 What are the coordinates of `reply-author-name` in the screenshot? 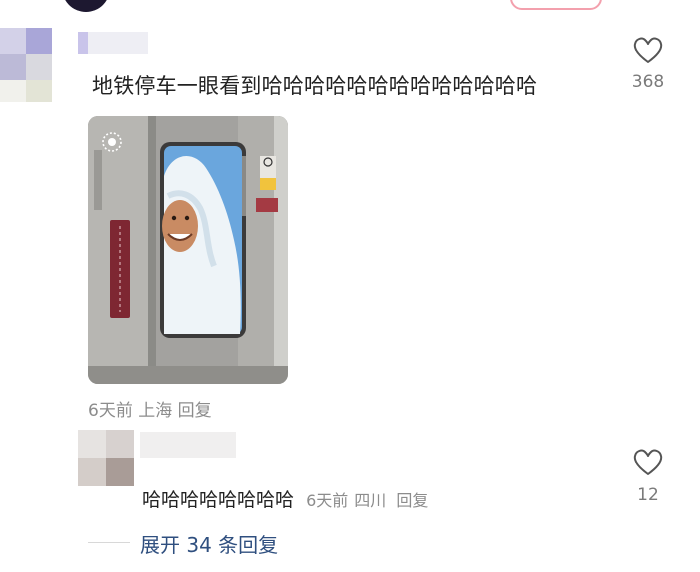 It's located at (188, 445).